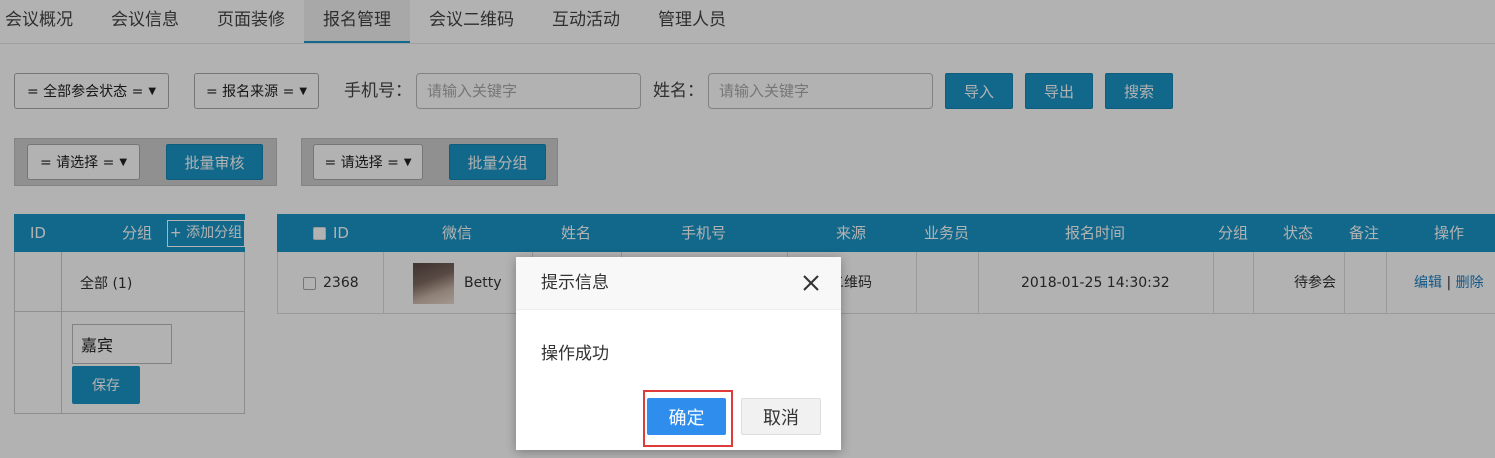 The height and width of the screenshot is (458, 1495). Describe the element at coordinates (575, 354) in the screenshot. I see `dialog-message: 操作成功` at that location.